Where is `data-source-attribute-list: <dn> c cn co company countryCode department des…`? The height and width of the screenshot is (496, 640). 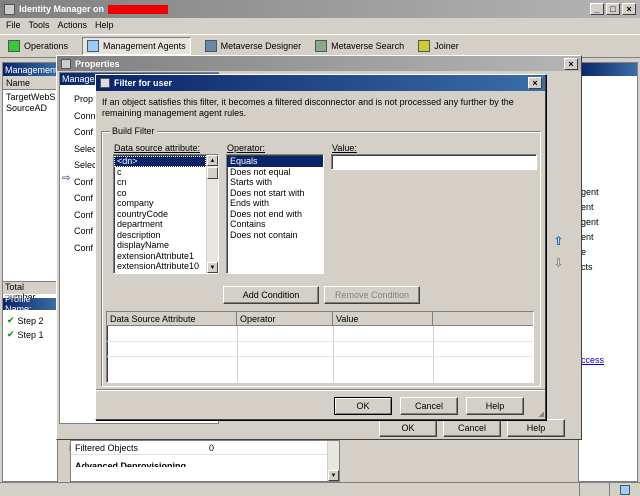 data-source-attribute-list: <dn> c cn co company countryCode department des… is located at coordinates (166, 214).